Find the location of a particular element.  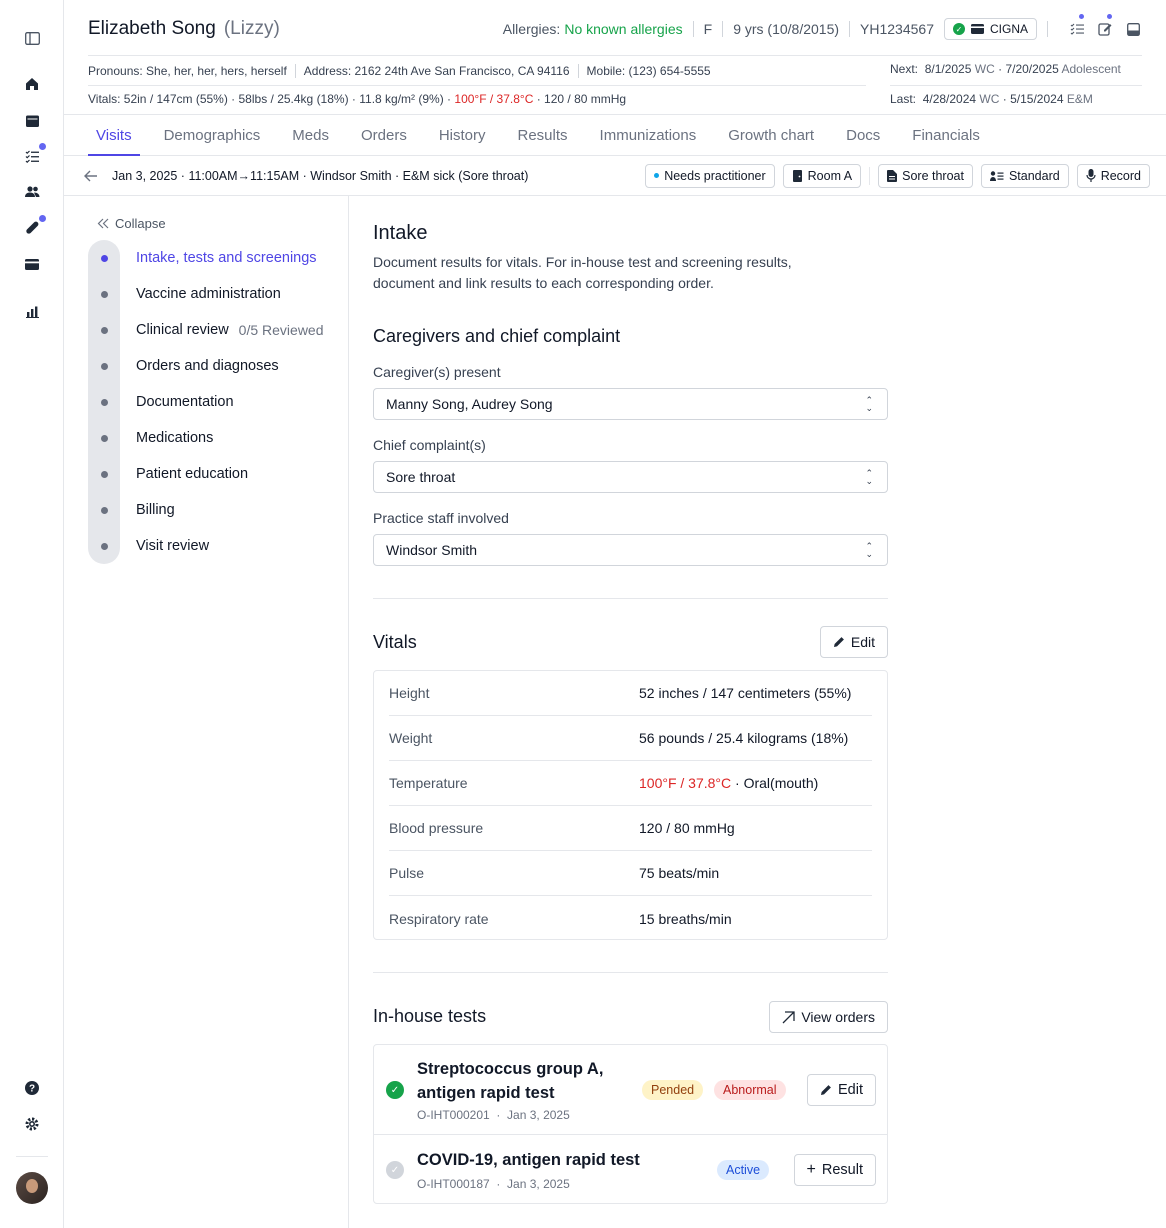

pencil-icon is located at coordinates (826, 1090).